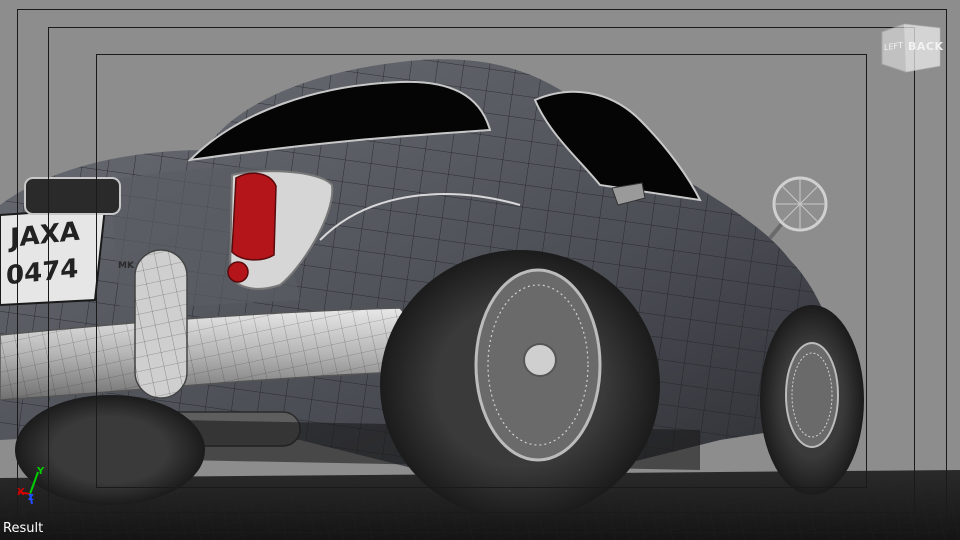 The width and height of the screenshot is (960, 540). What do you see at coordinates (41, 471) in the screenshot?
I see `axis-y-label: Y` at bounding box center [41, 471].